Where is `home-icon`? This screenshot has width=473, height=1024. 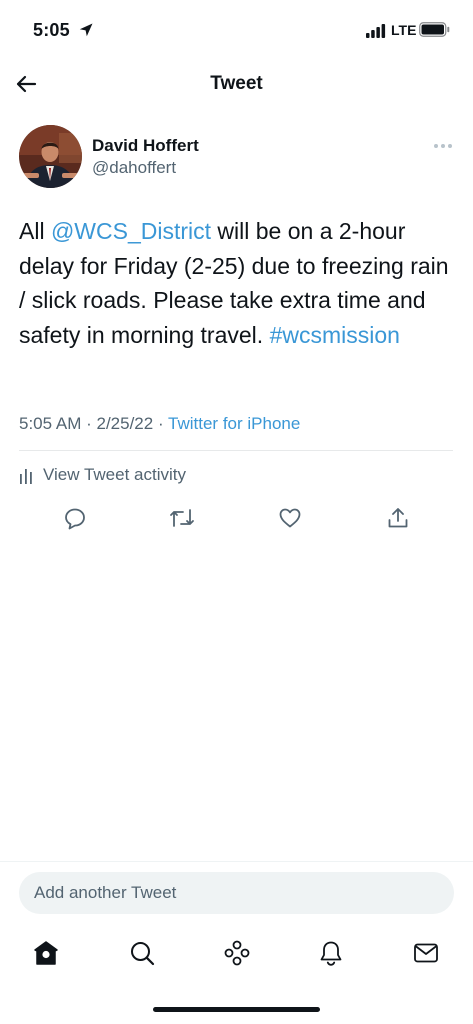
home-icon is located at coordinates (46, 953).